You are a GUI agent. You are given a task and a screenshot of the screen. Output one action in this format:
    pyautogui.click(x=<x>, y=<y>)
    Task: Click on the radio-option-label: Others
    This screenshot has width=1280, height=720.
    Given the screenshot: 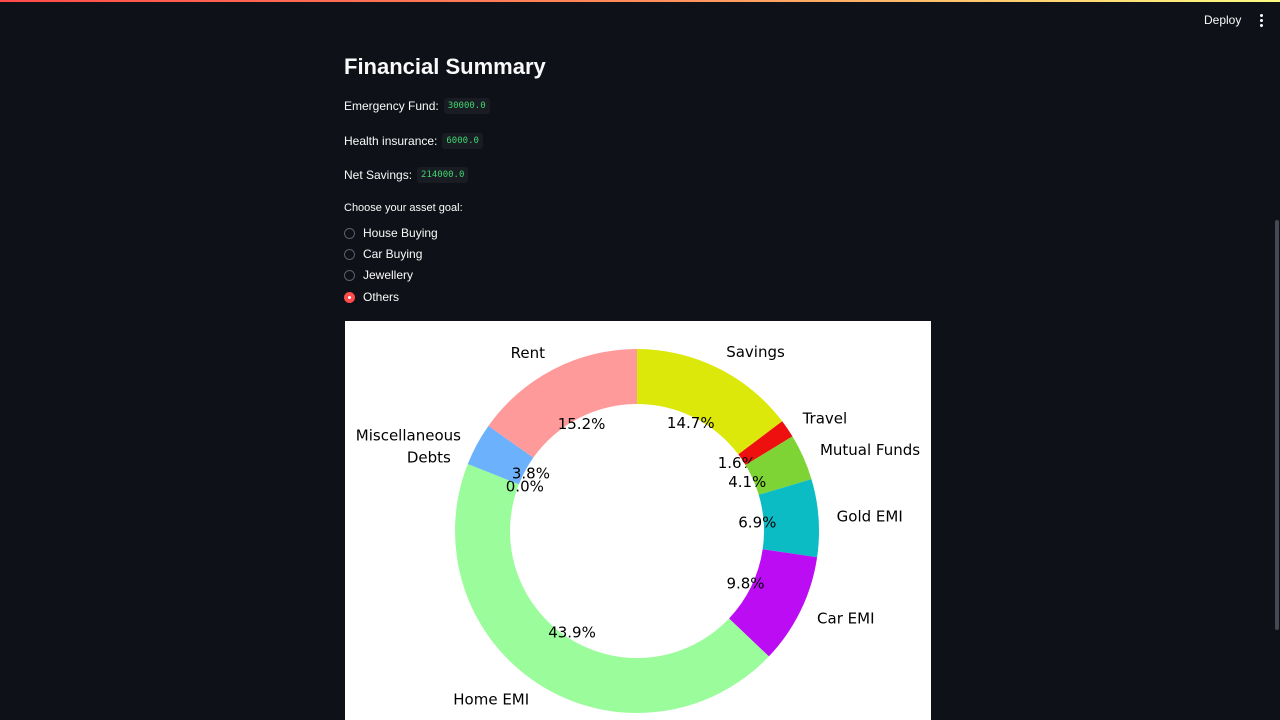 What is the action you would take?
    pyautogui.click(x=381, y=297)
    